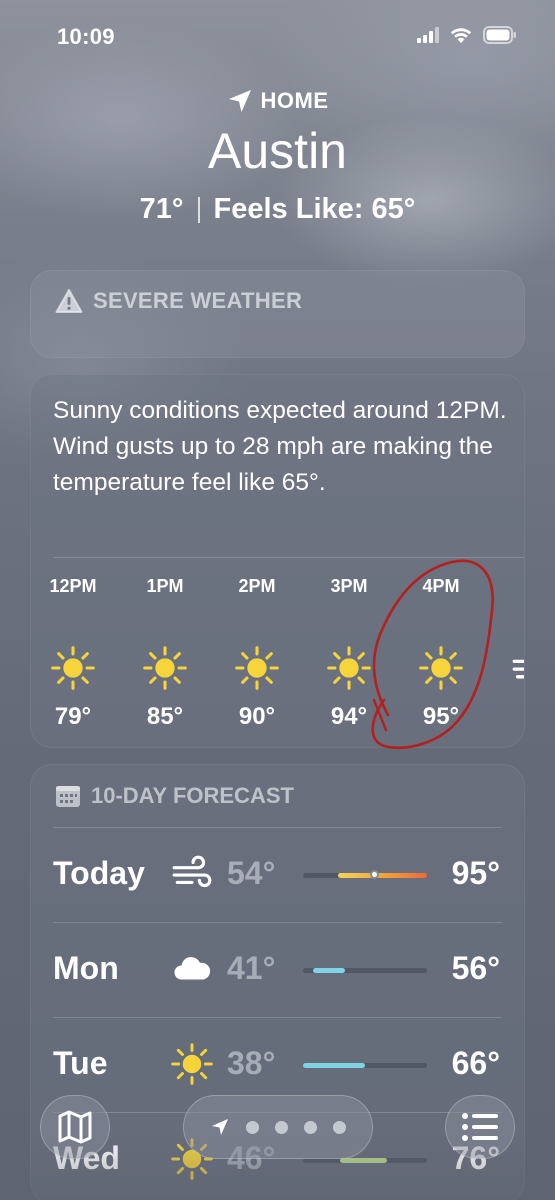  Describe the element at coordinates (257, 586) in the screenshot. I see `hour-label: 2PM` at that location.